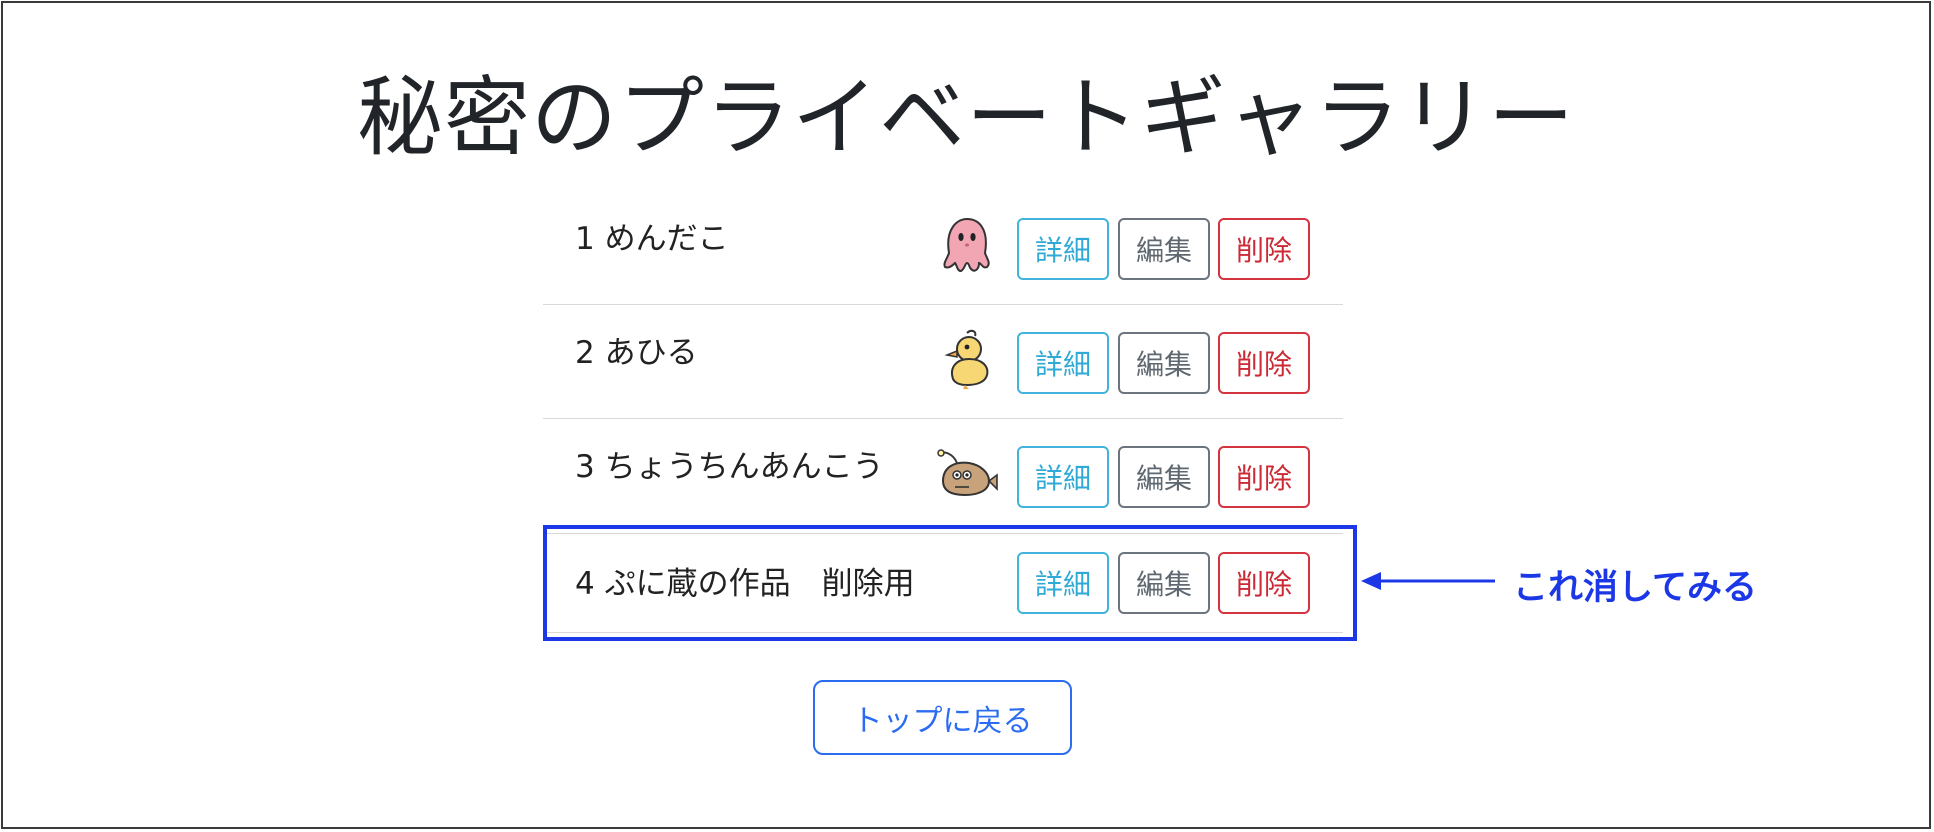 The width and height of the screenshot is (1934, 832). What do you see at coordinates (1635, 588) in the screenshot?
I see `annotation-label: これ消してみる` at bounding box center [1635, 588].